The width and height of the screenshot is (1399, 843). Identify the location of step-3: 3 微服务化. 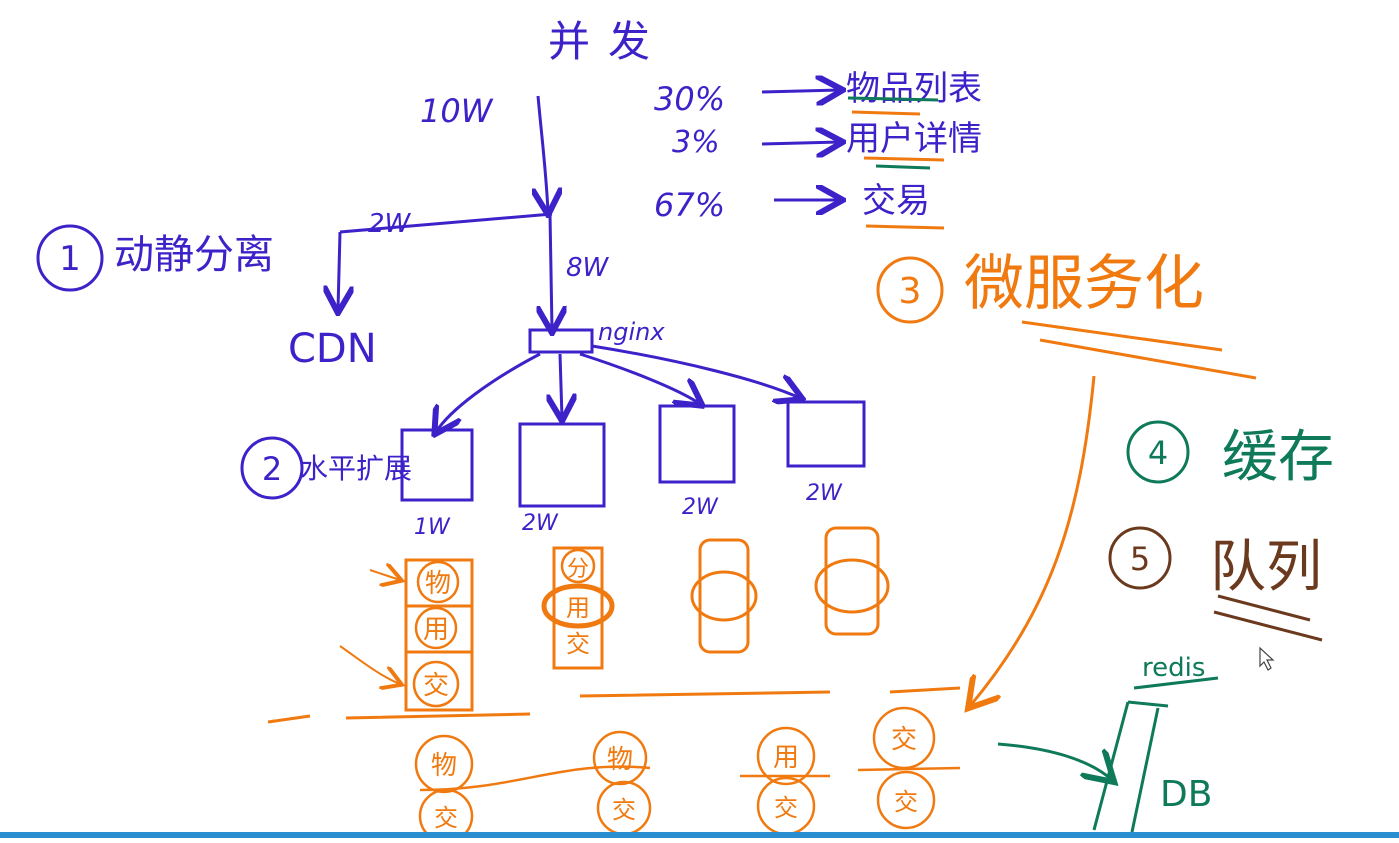
(1066, 477).